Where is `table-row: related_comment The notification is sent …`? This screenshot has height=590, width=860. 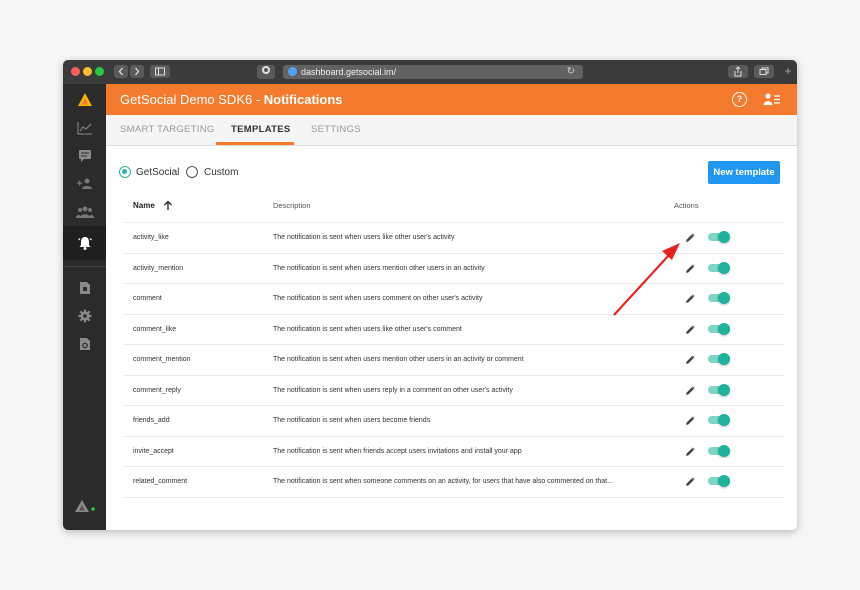
table-row: related_comment The notification is sent … is located at coordinates (454, 482).